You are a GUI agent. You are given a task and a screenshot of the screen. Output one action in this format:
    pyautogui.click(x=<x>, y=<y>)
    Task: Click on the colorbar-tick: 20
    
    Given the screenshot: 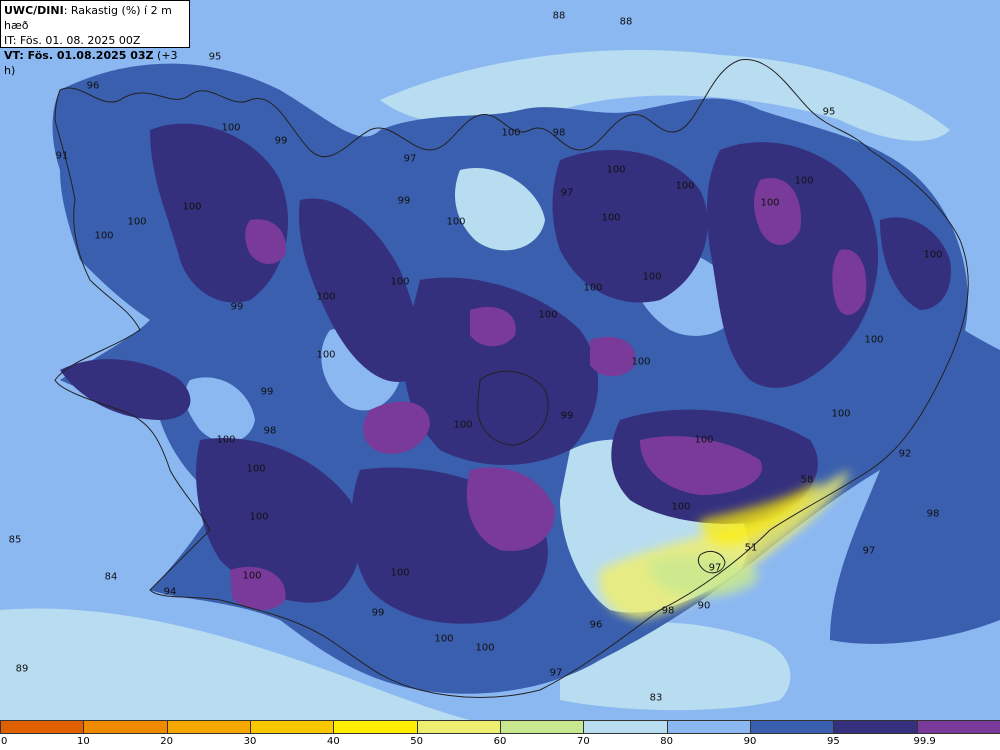 What is the action you would take?
    pyautogui.click(x=167, y=741)
    